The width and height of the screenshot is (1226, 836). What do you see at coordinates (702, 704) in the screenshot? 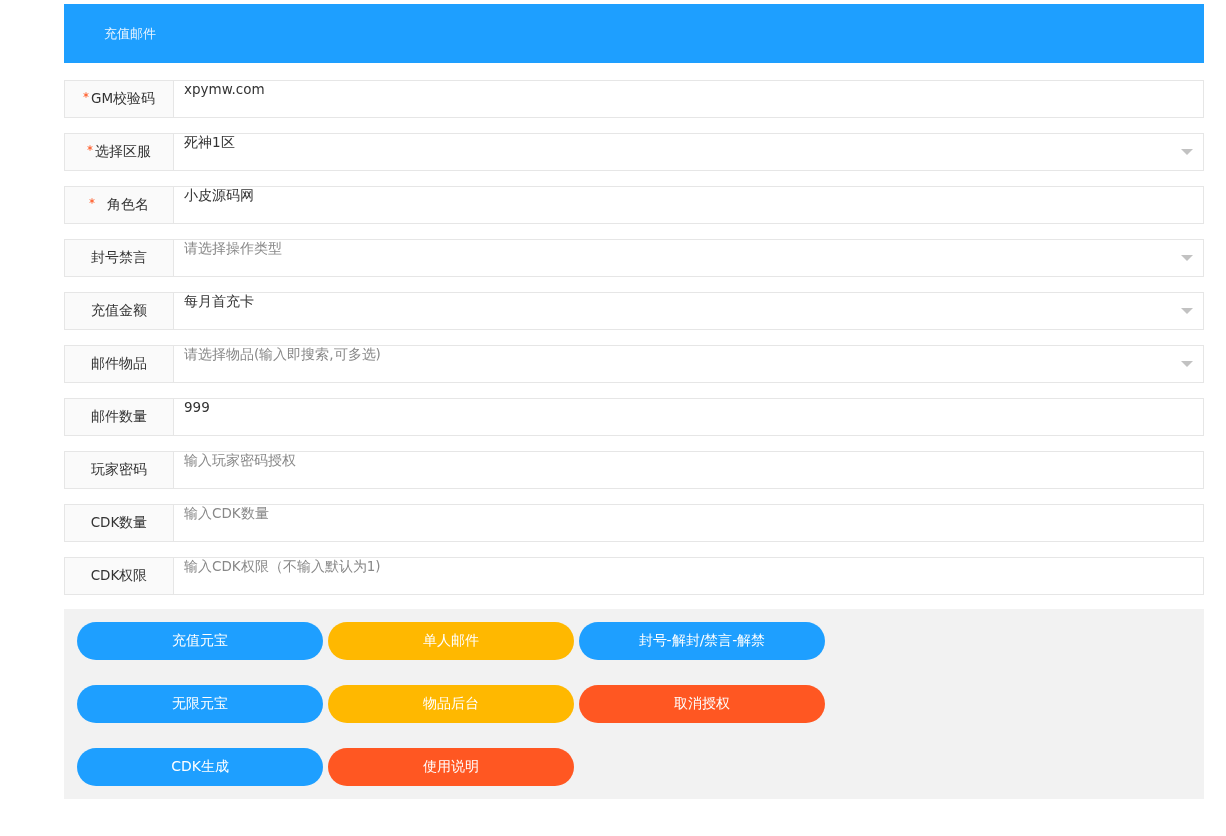
I see `action-button: 取消授权` at bounding box center [702, 704].